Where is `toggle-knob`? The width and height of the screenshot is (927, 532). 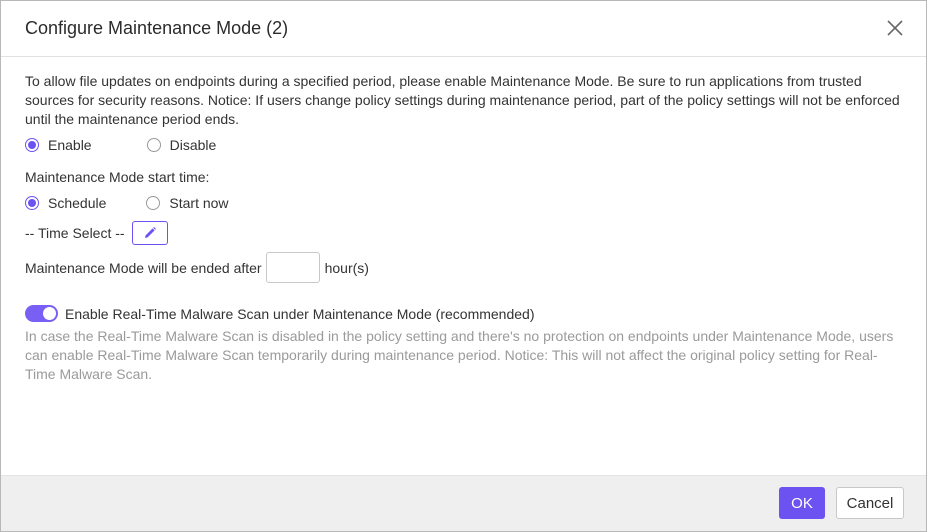 toggle-knob is located at coordinates (49, 313).